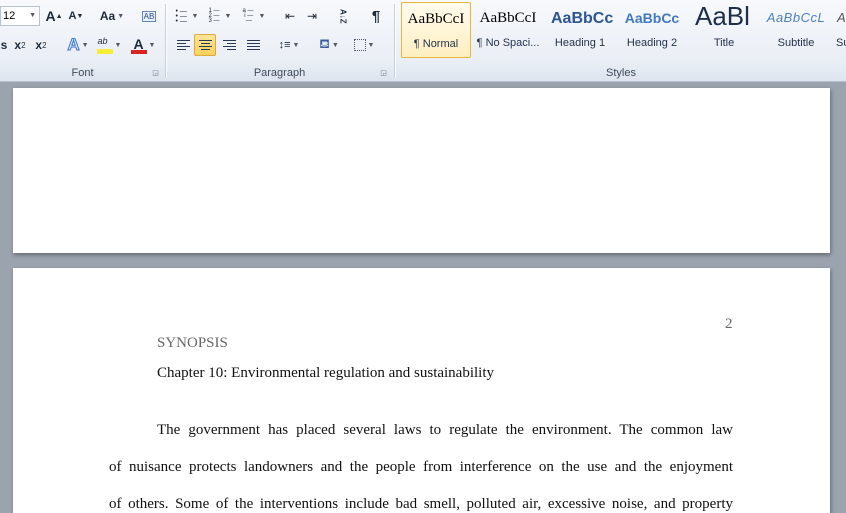 This screenshot has height=513, width=846. I want to click on highlight-color-bar, so click(104, 51).